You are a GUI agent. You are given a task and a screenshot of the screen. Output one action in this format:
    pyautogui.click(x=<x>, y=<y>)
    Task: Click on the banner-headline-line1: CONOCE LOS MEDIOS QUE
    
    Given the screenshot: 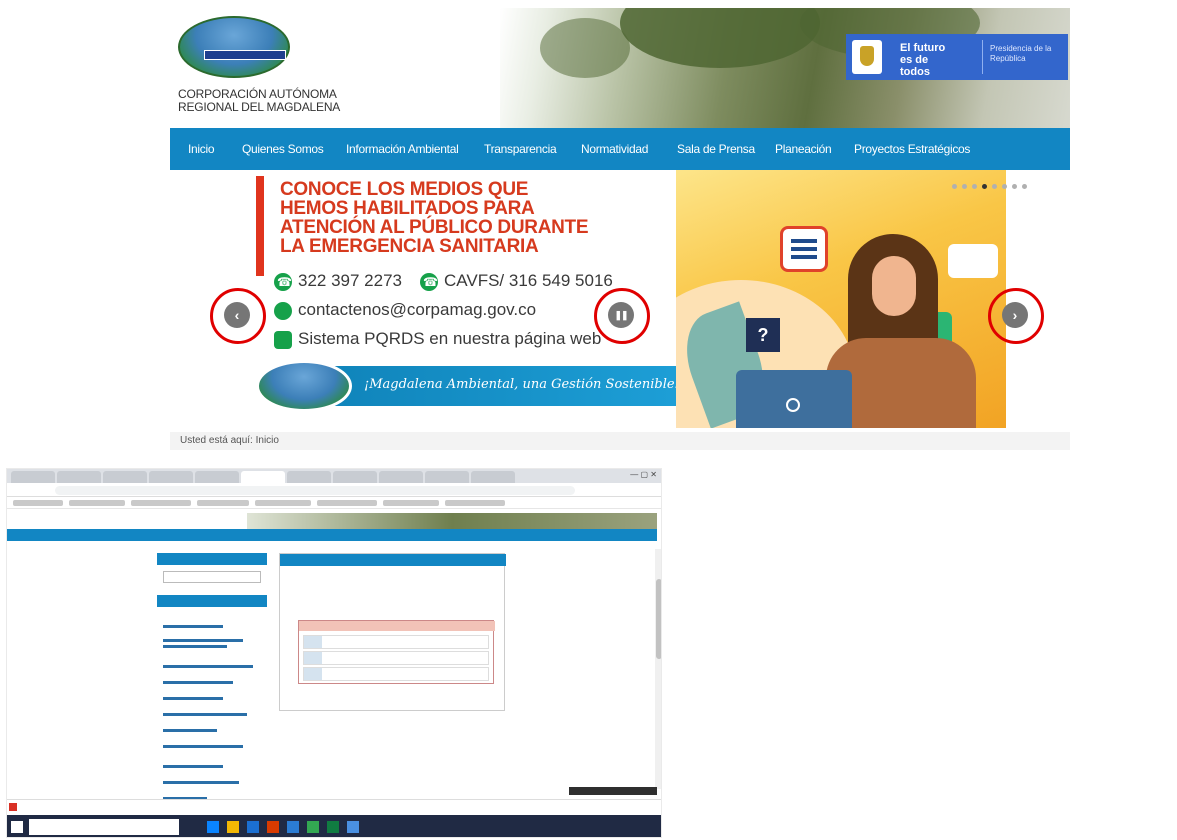 What is the action you would take?
    pyautogui.click(x=404, y=189)
    